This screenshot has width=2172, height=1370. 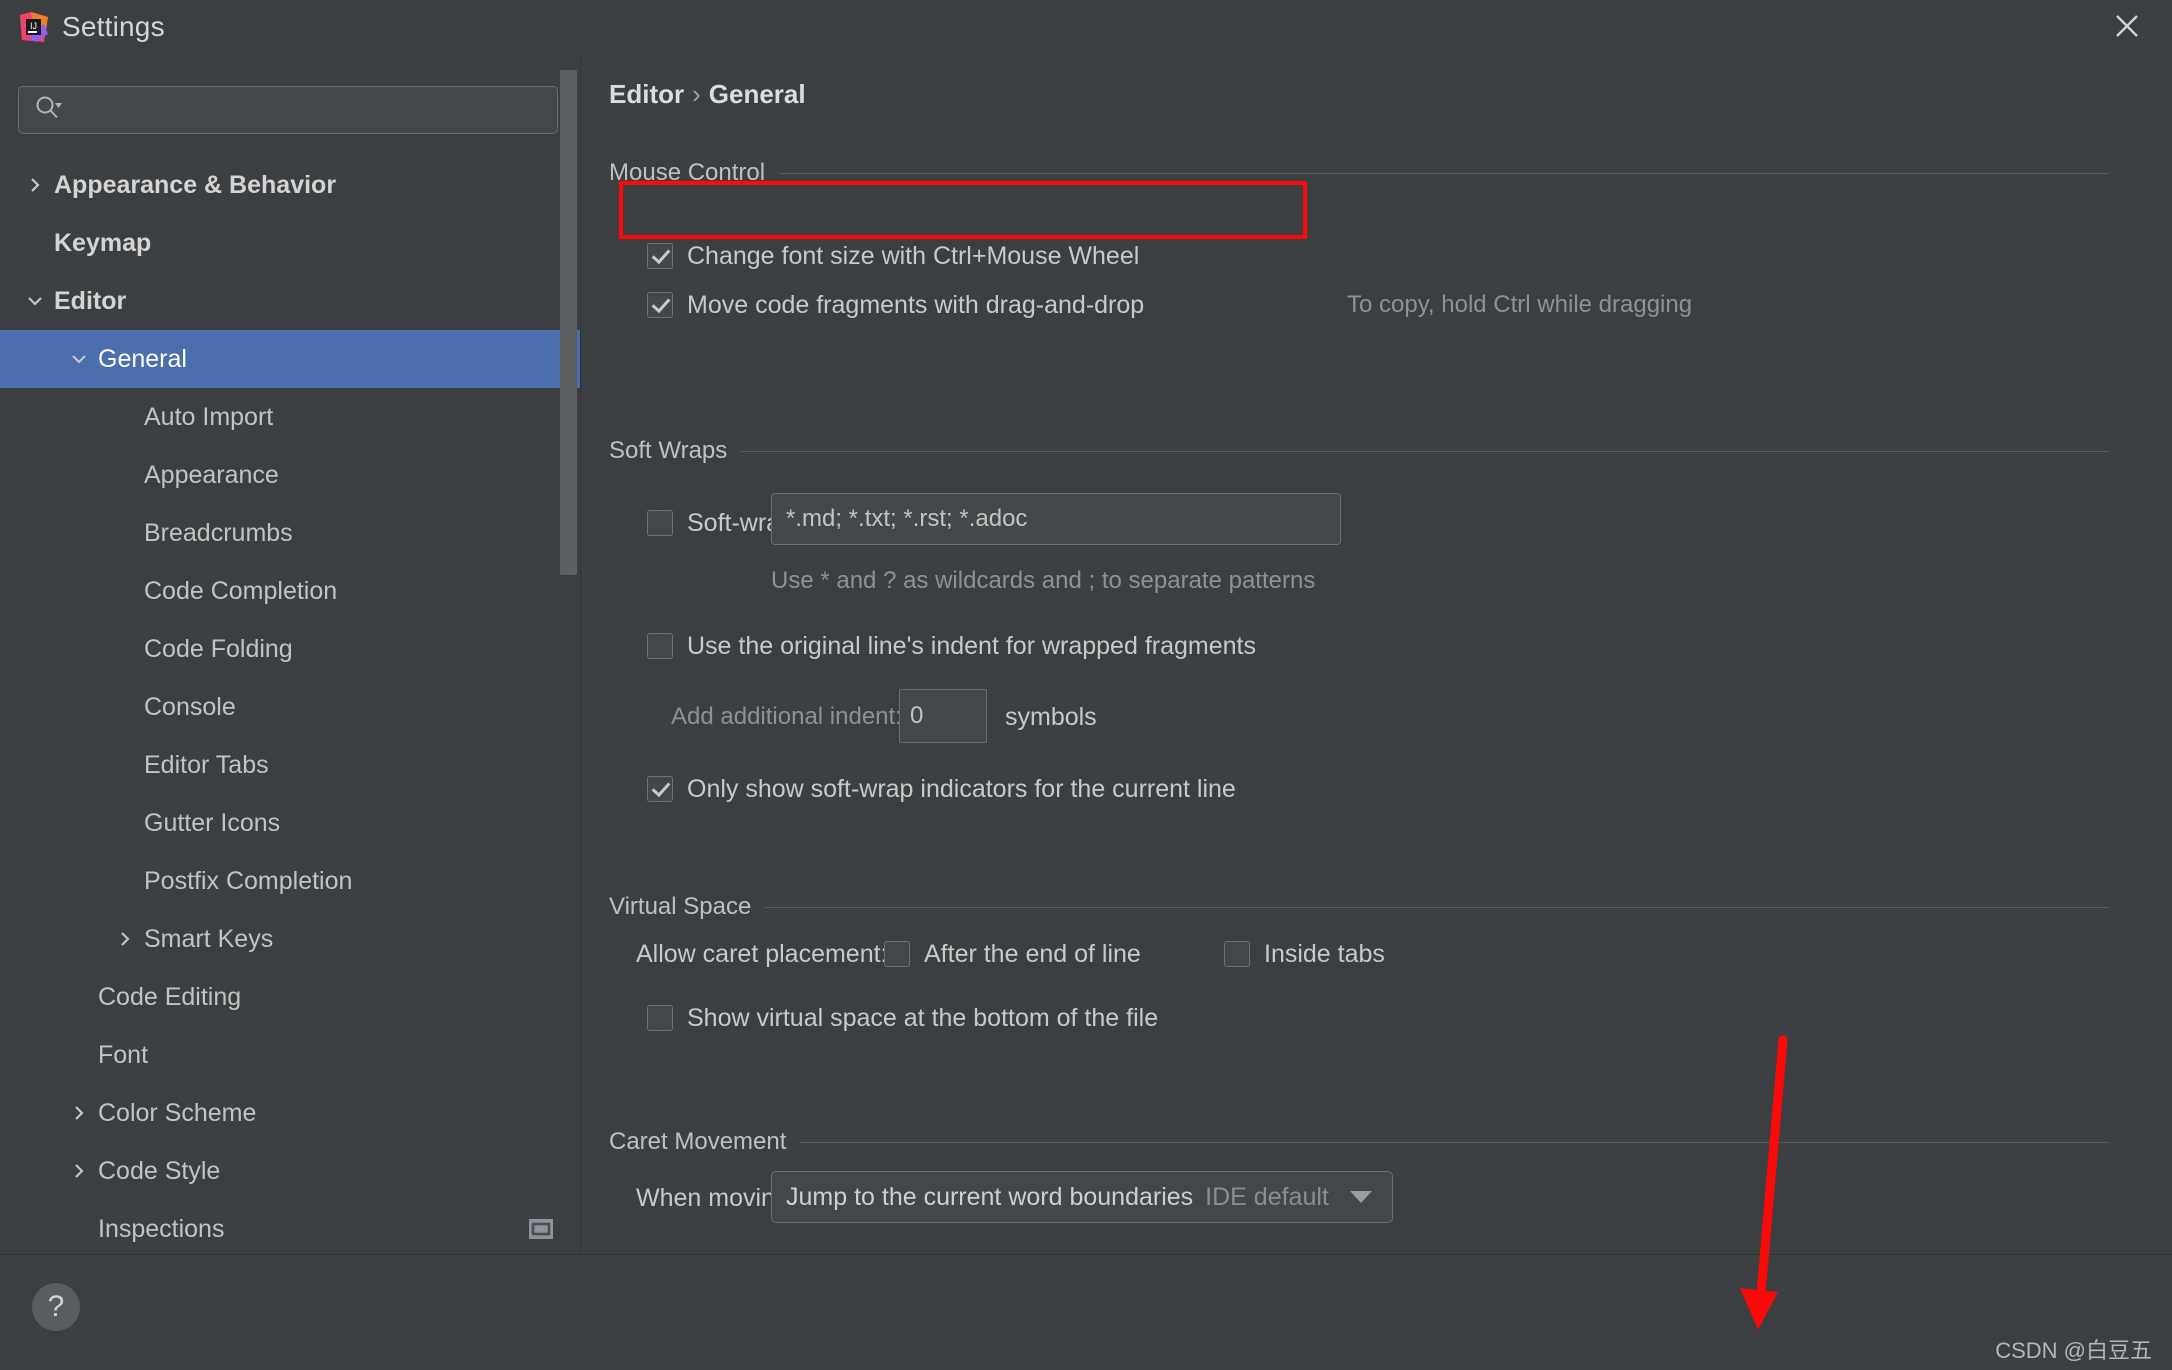 What do you see at coordinates (290, 823) in the screenshot?
I see `sidebar-item-gutter-icons: Gutter Icons` at bounding box center [290, 823].